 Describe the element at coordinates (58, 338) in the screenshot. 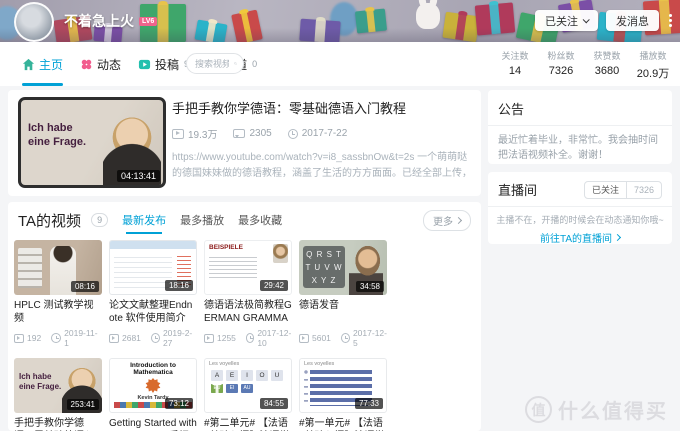

I see `video-meta: 192 2019-11-1` at that location.